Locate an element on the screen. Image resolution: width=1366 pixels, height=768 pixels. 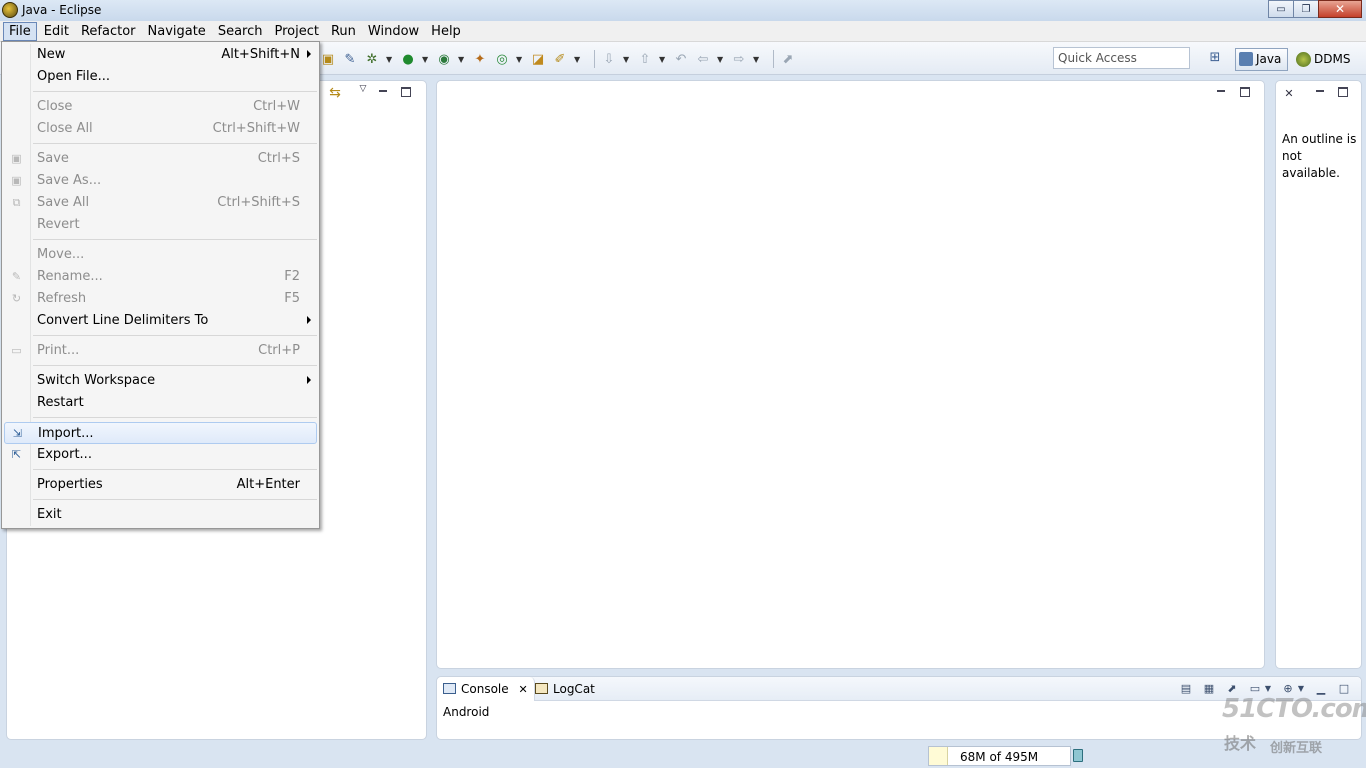
maximize-editor-icon is located at coordinates (1245, 92).